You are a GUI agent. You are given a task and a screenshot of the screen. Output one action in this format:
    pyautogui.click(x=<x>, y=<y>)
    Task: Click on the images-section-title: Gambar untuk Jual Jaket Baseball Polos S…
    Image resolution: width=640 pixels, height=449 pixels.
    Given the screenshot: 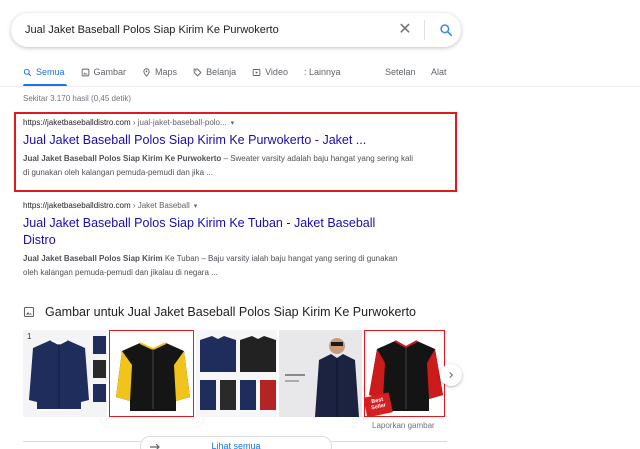 What is the action you would take?
    pyautogui.click(x=230, y=312)
    